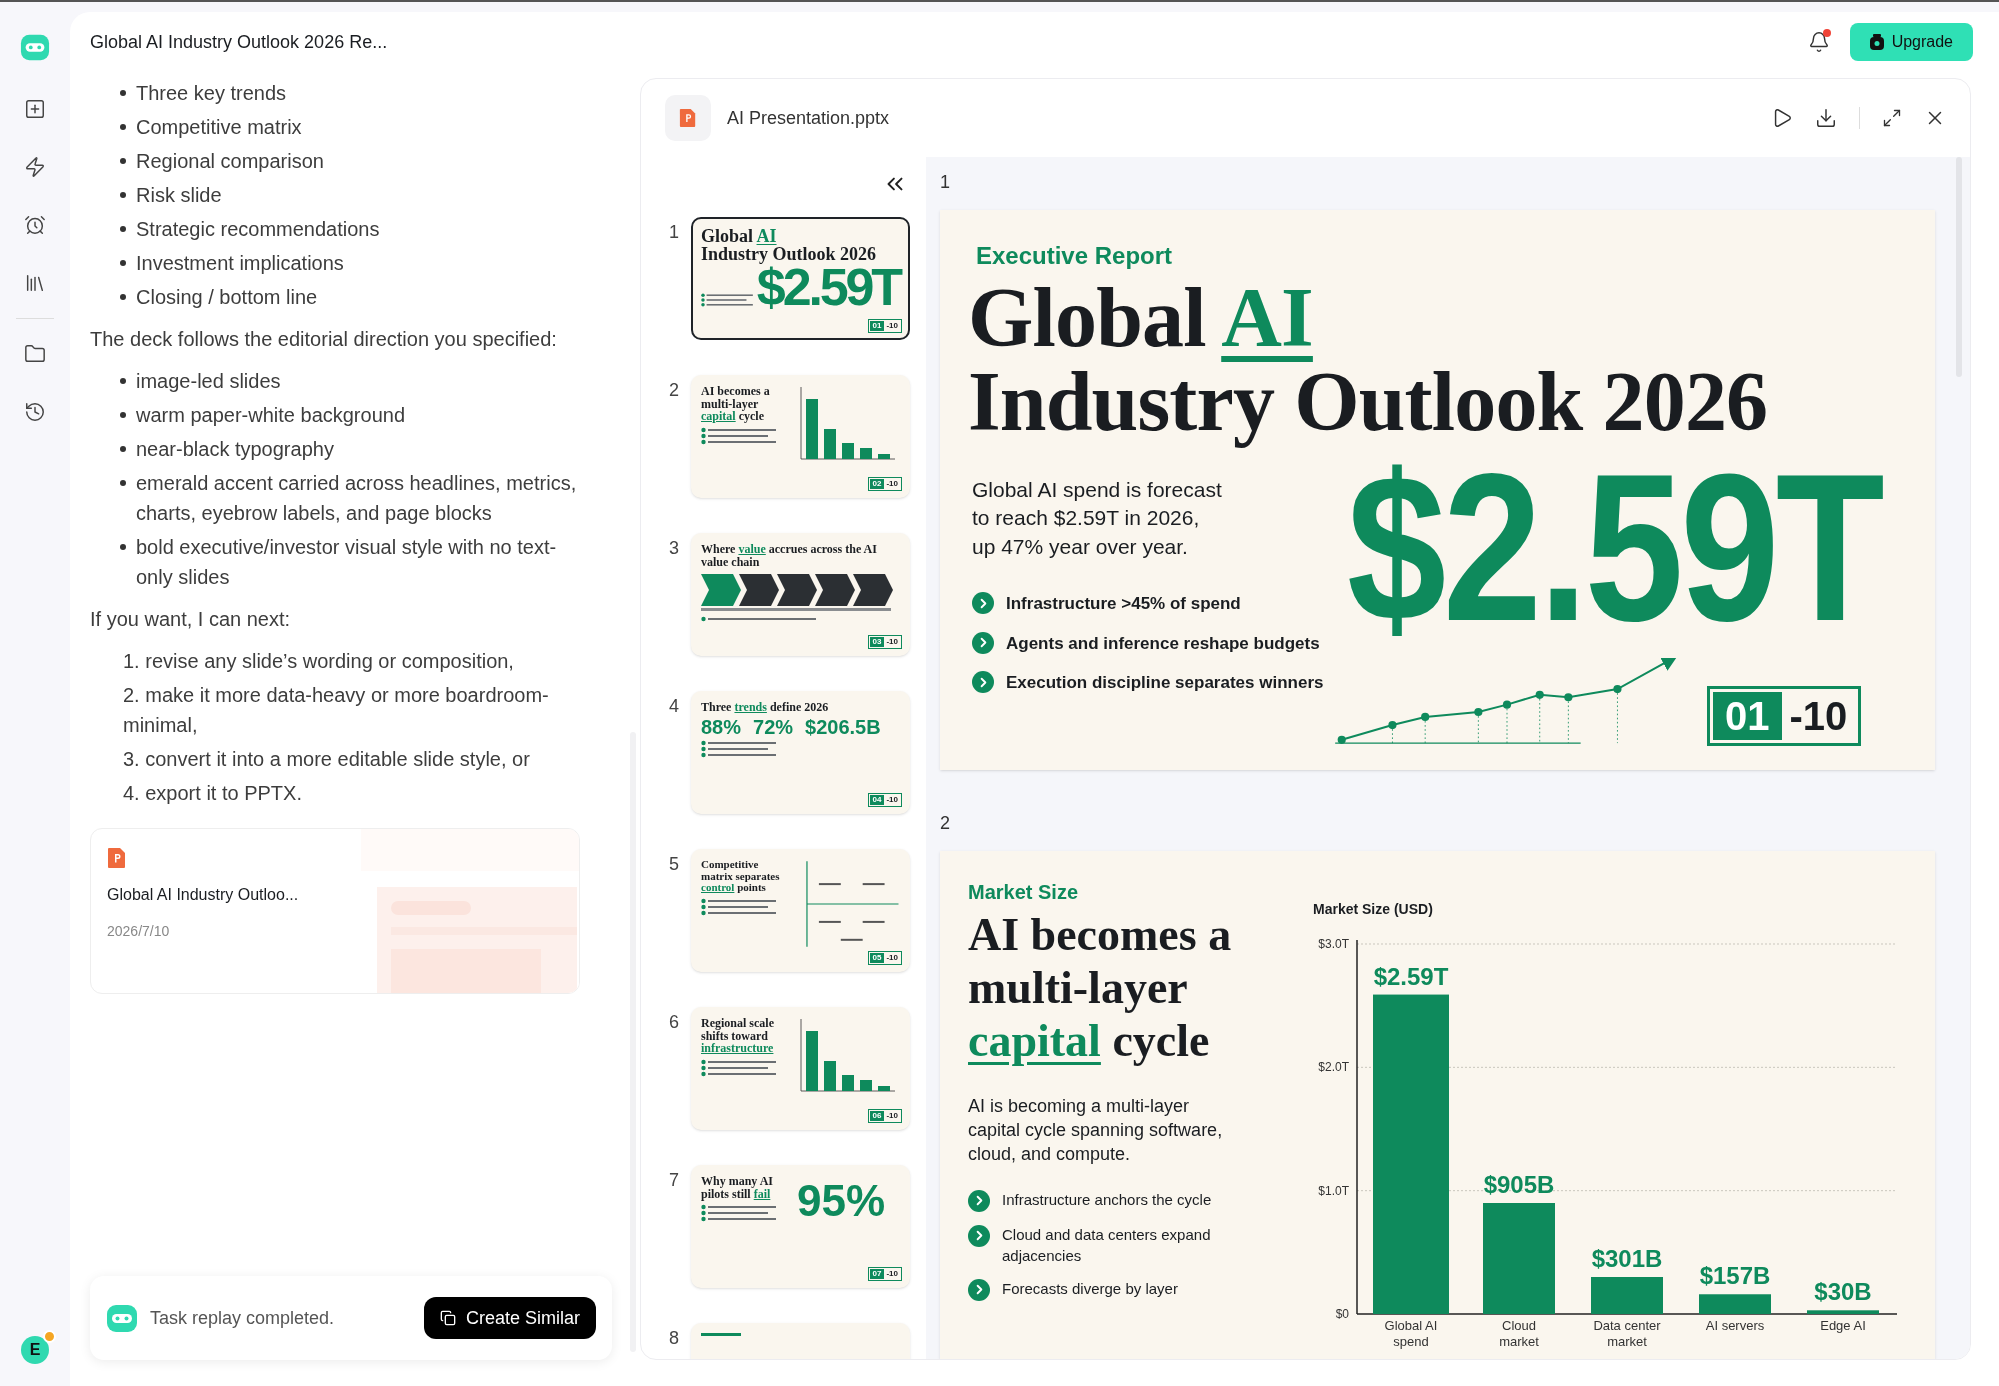 The height and width of the screenshot is (1386, 1999). I want to click on value-label: $157B, so click(1735, 1276).